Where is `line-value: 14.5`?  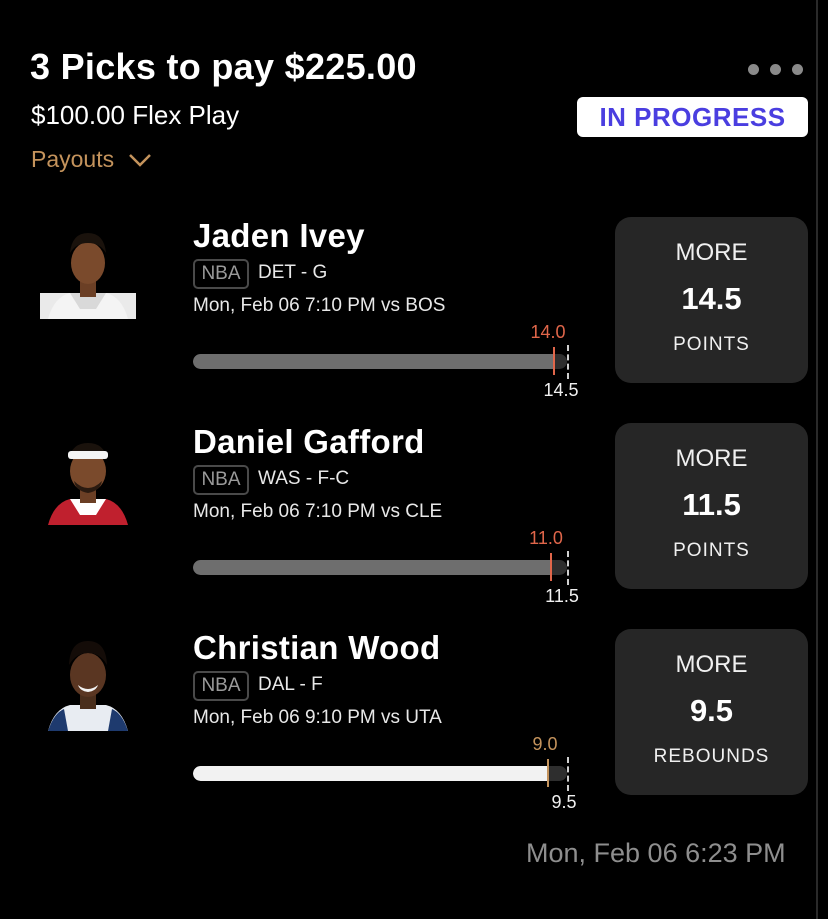 line-value: 14.5 is located at coordinates (561, 390).